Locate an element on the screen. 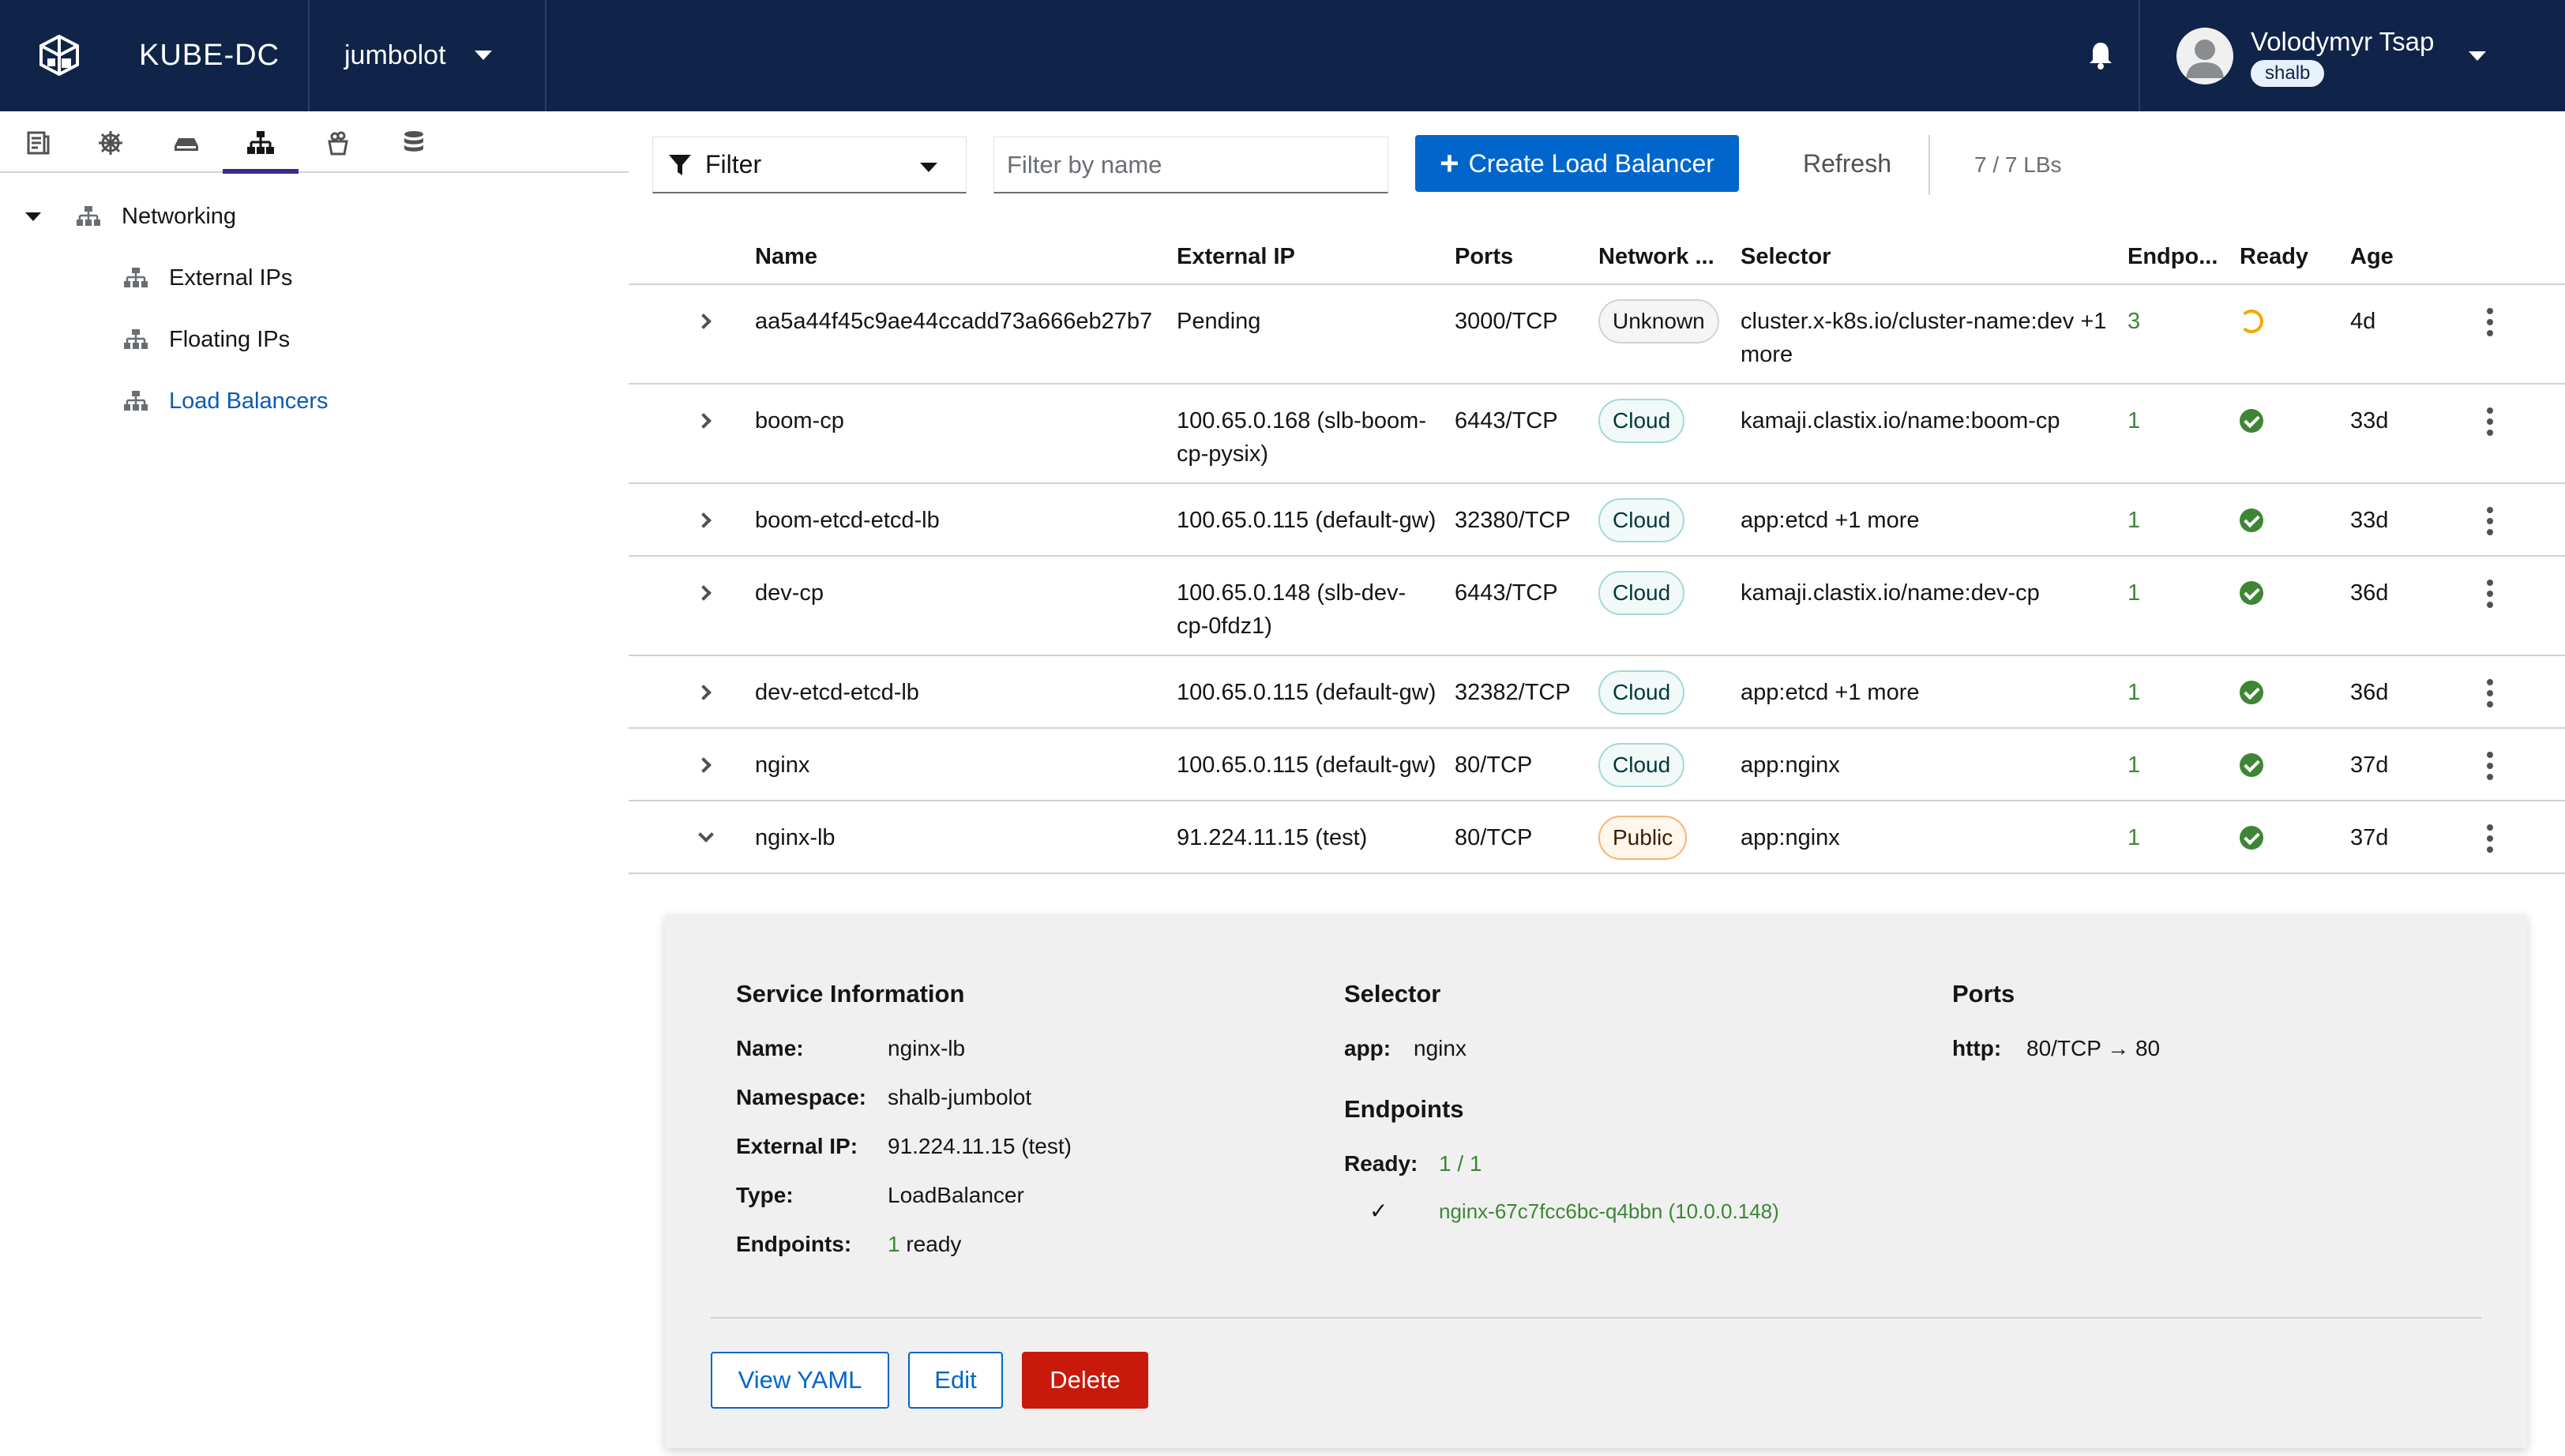 The height and width of the screenshot is (1456, 2565). lb-ports: 3000/TCP is located at coordinates (1506, 321).